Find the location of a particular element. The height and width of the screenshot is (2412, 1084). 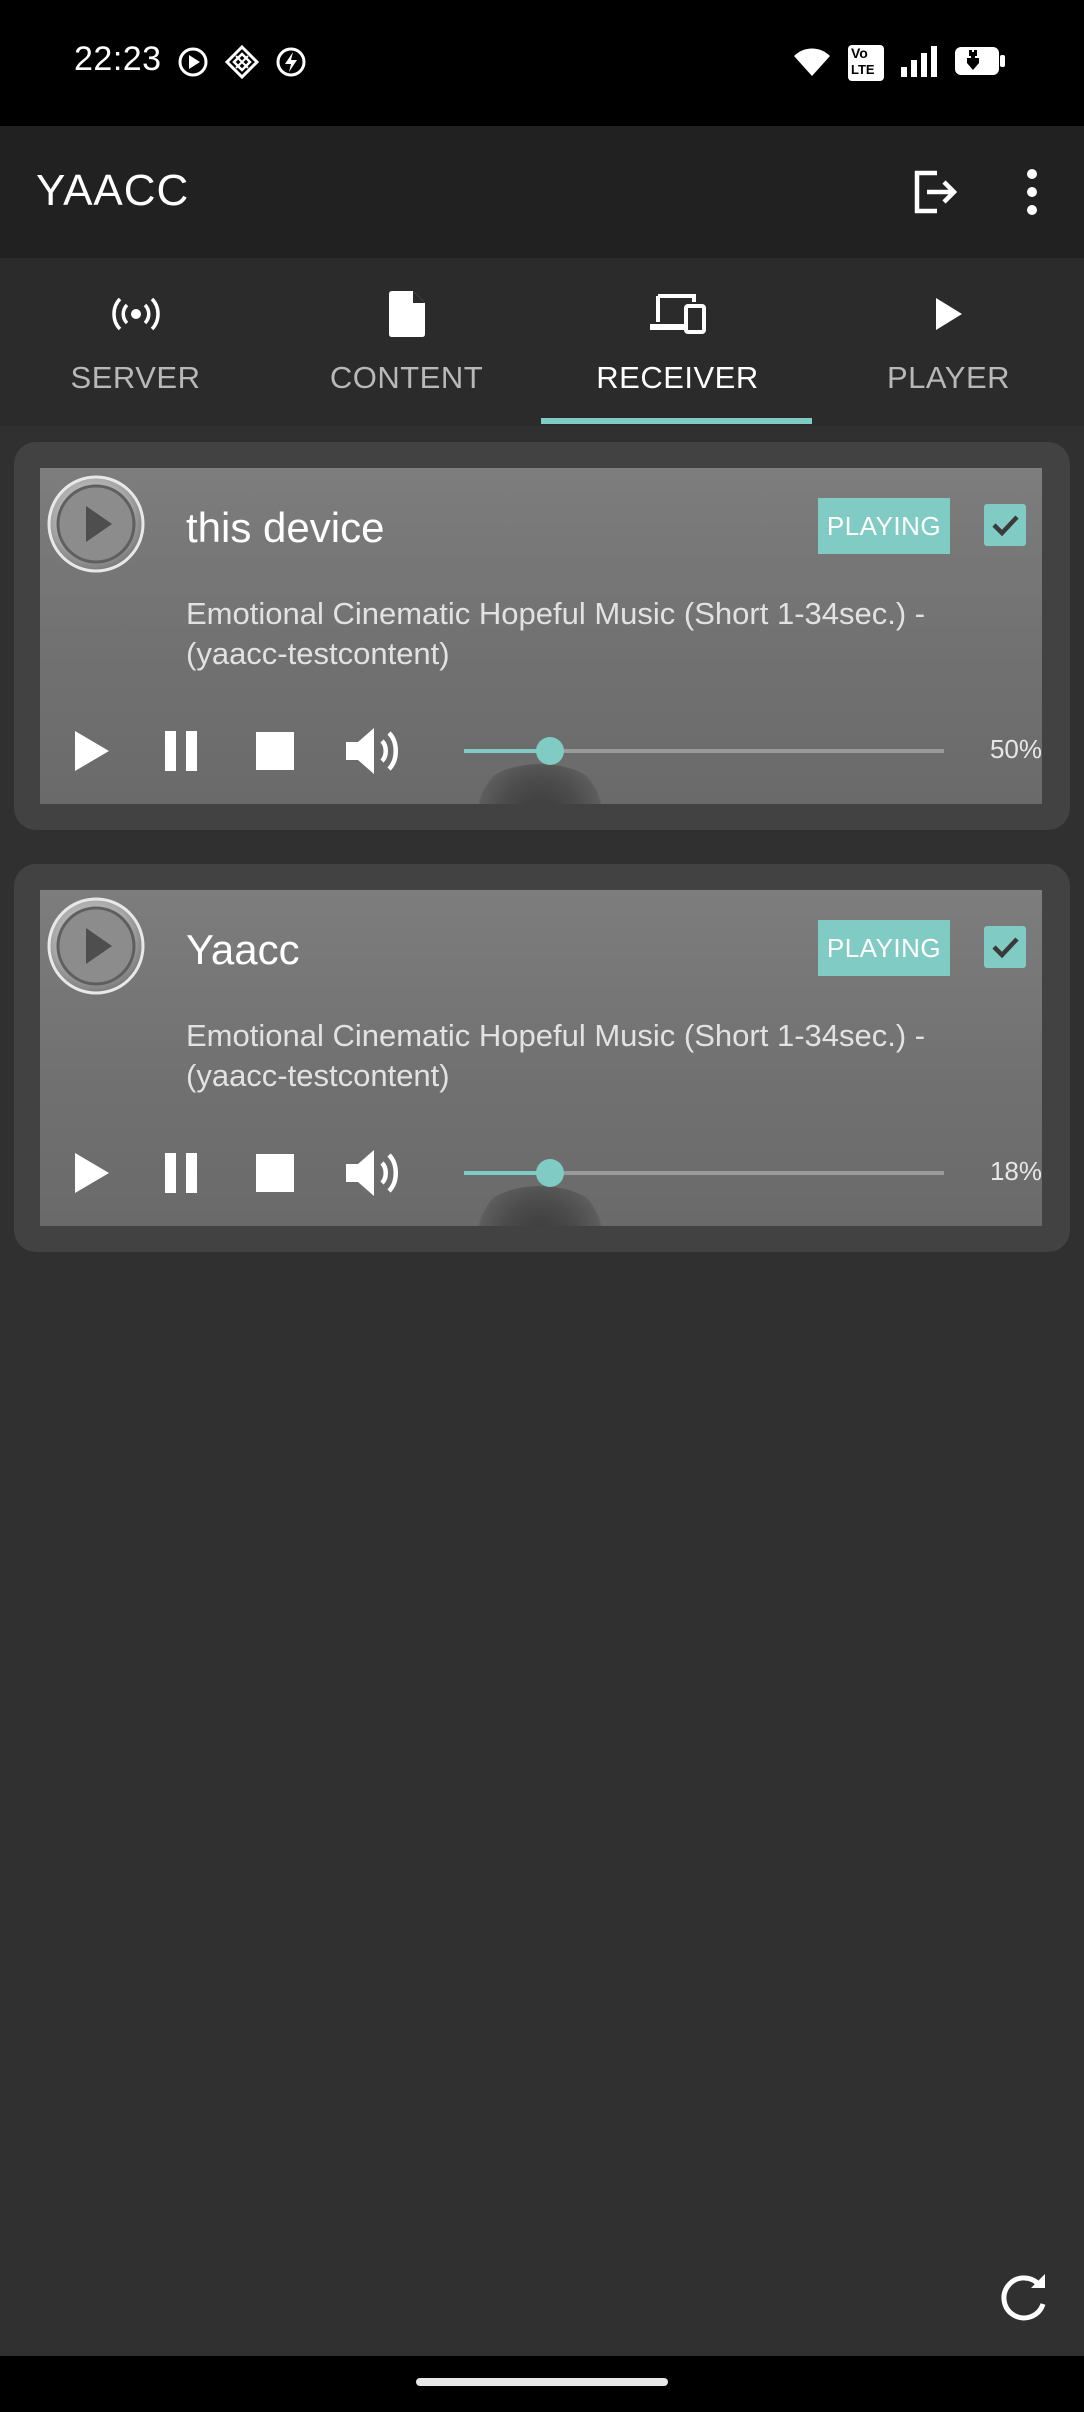

home-gesture-bar is located at coordinates (542, 2382).